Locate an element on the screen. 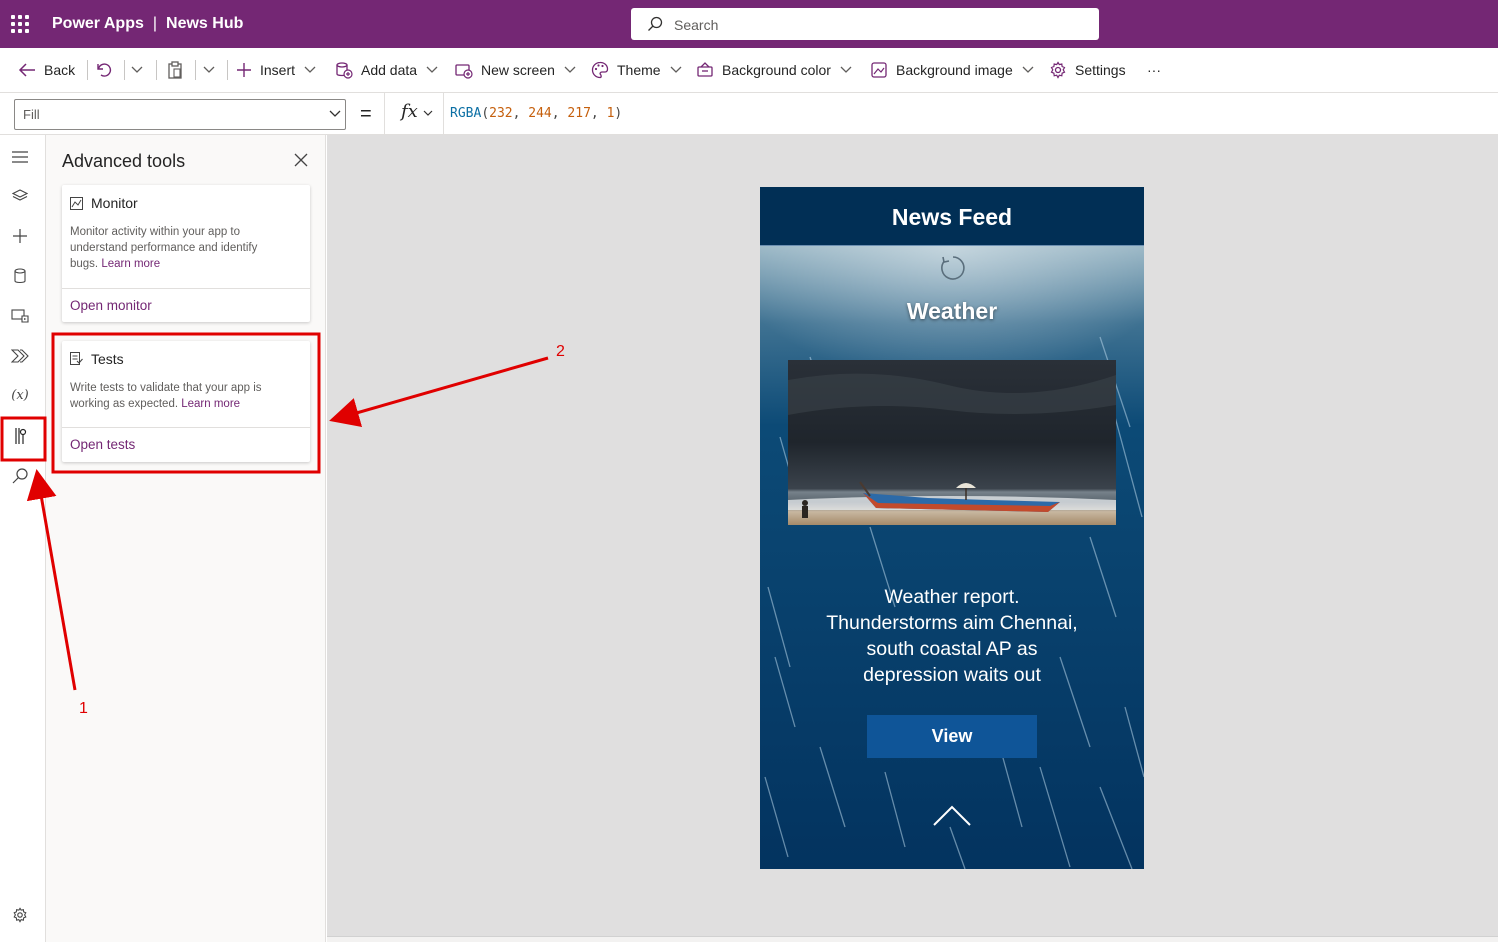 The image size is (1498, 942). undo-icon is located at coordinates (104, 70).